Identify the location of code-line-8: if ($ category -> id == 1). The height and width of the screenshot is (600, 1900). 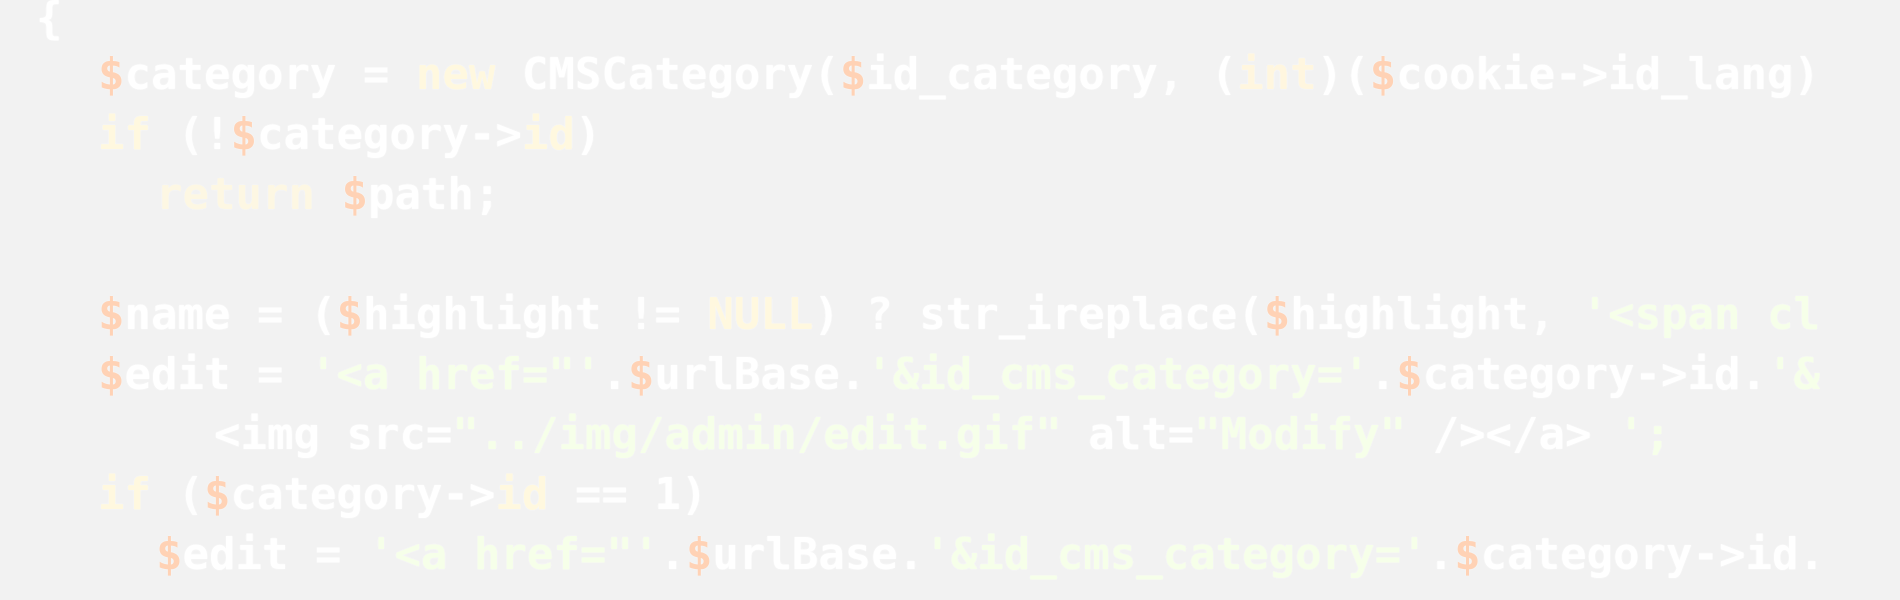
(402, 495).